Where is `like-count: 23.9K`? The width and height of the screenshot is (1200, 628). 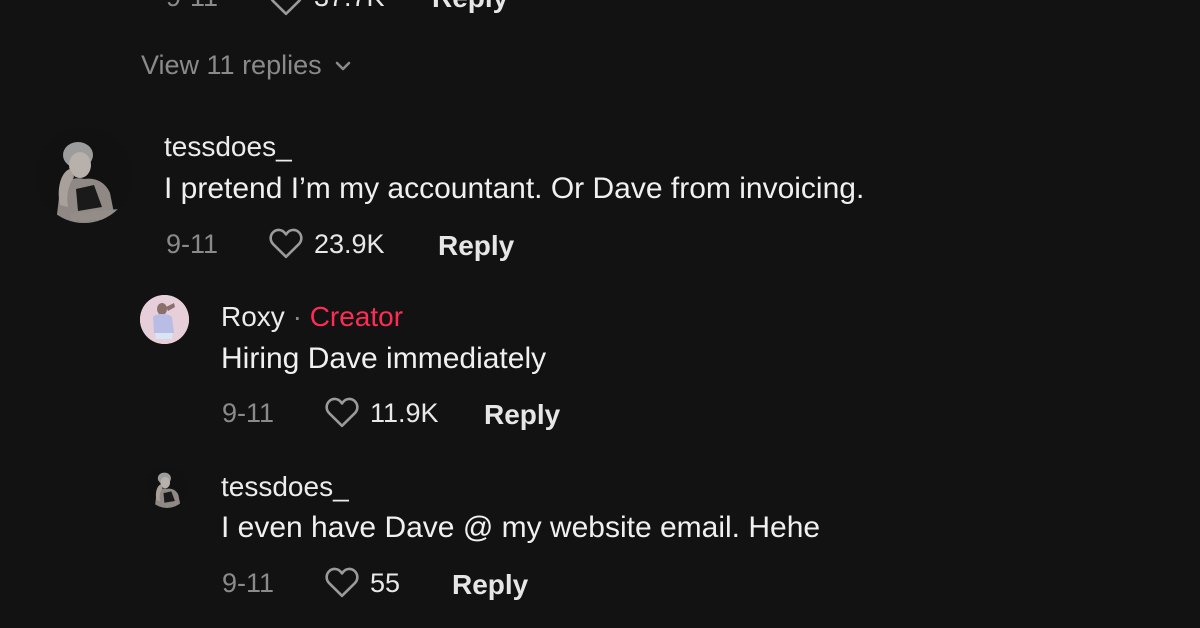 like-count: 23.9K is located at coordinates (349, 244).